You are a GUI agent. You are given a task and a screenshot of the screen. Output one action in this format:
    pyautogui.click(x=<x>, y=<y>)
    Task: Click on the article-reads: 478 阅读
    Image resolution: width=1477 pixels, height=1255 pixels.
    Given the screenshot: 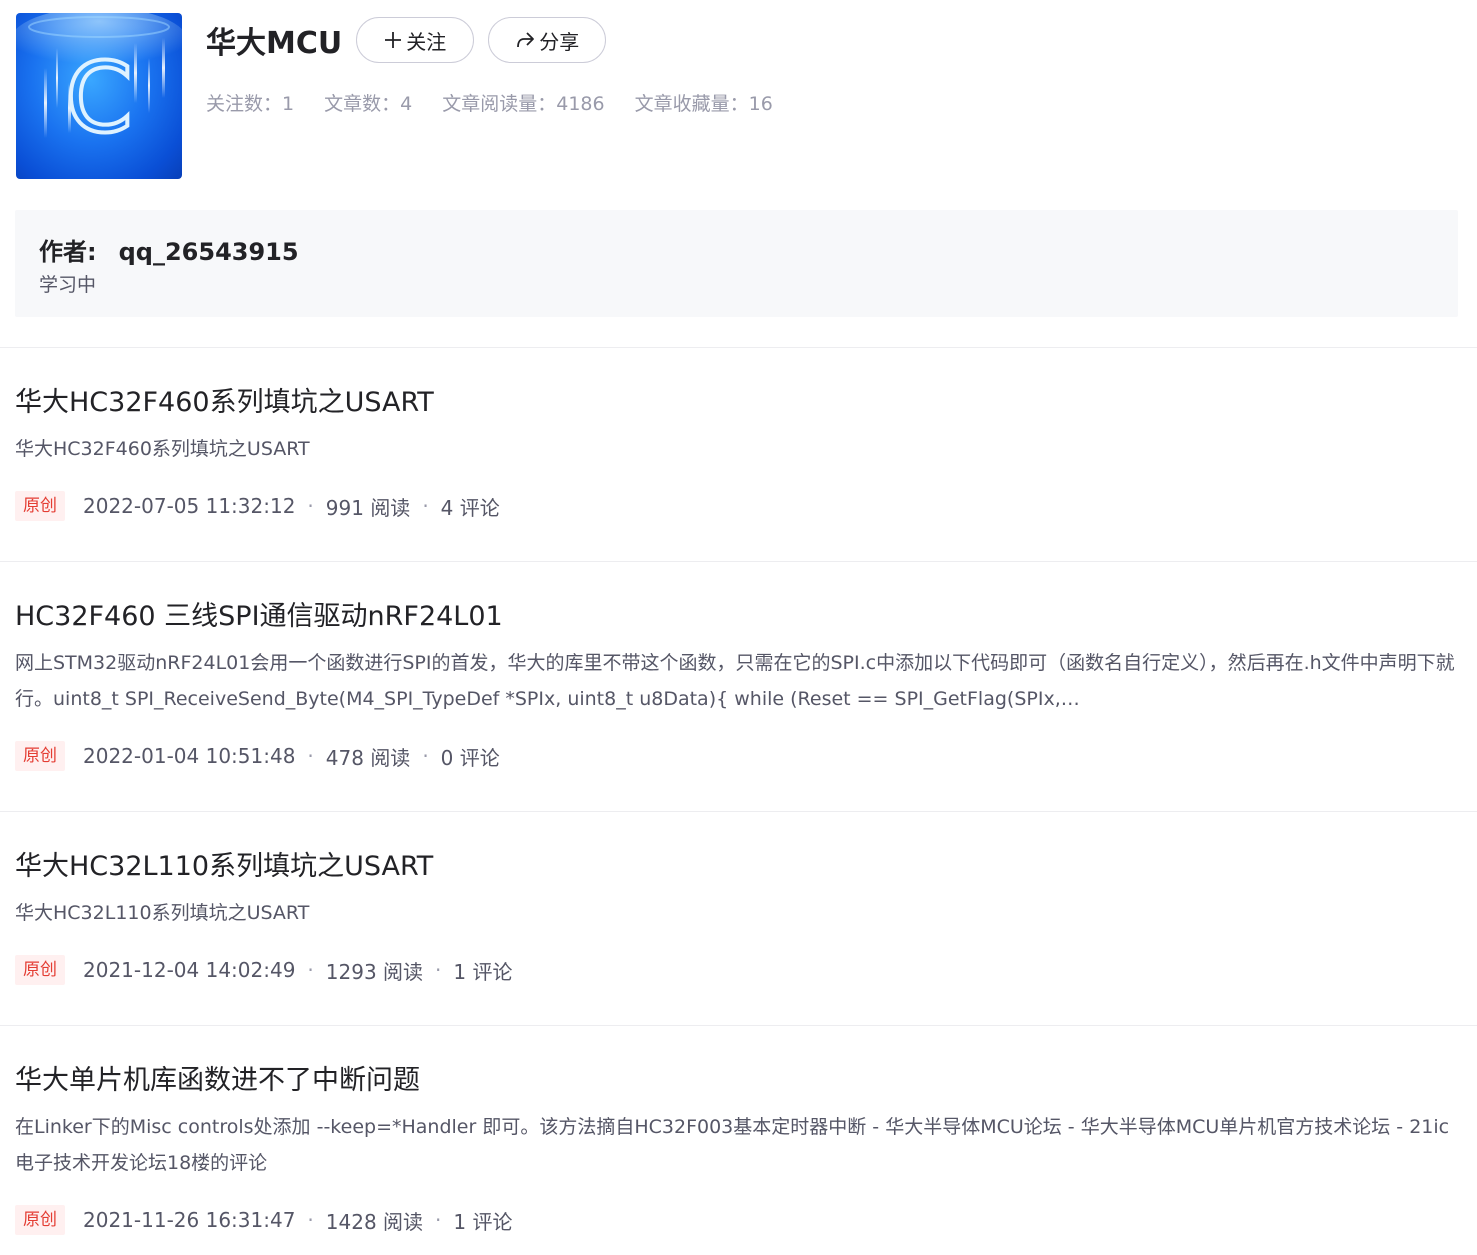 What is the action you would take?
    pyautogui.click(x=368, y=757)
    